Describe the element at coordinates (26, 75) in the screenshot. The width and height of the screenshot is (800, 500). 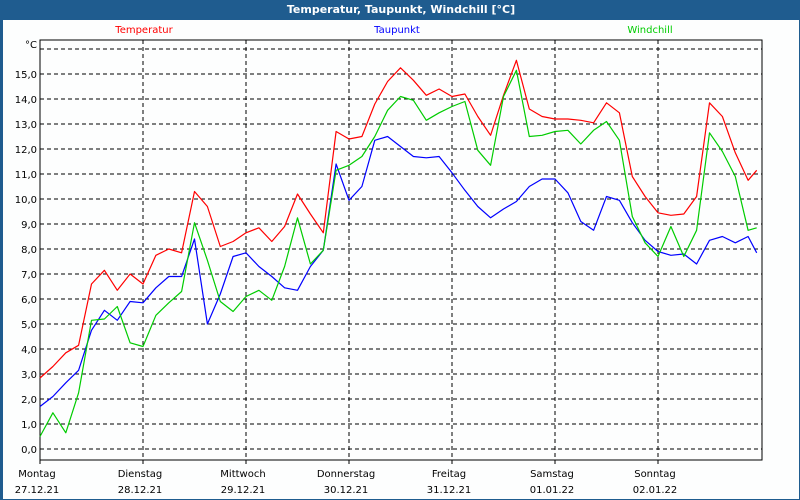
I see `y-tick-label: 15,0` at that location.